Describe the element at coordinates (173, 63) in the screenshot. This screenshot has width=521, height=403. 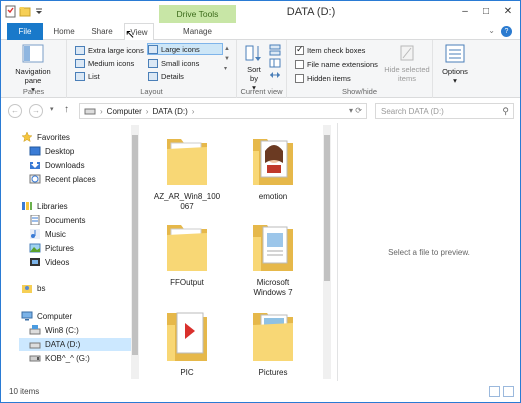
I see `layout-small-icons: Small icons` at that location.